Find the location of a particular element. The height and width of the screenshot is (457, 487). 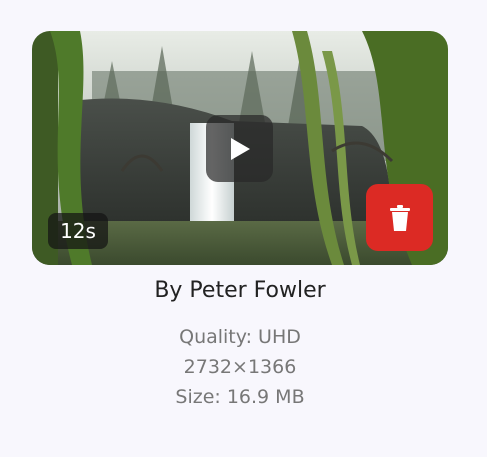

trash-icon is located at coordinates (399, 217).